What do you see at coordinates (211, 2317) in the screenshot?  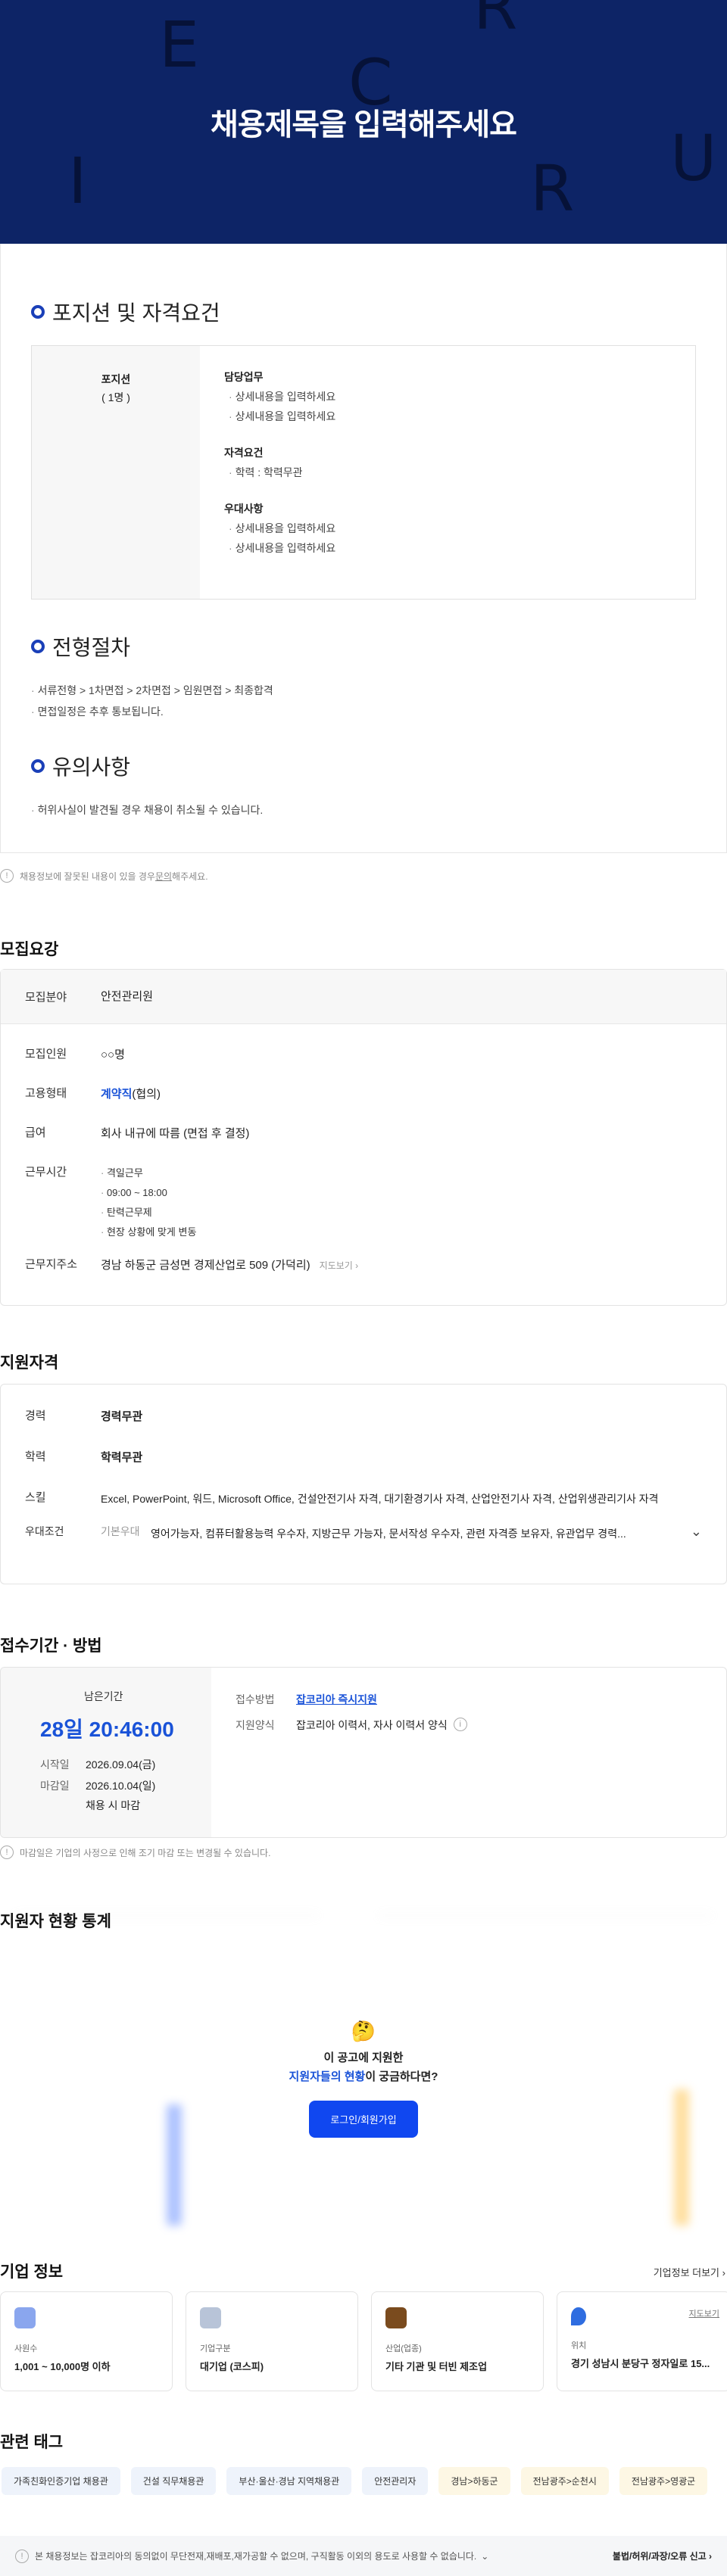 I see `building-icon` at bounding box center [211, 2317].